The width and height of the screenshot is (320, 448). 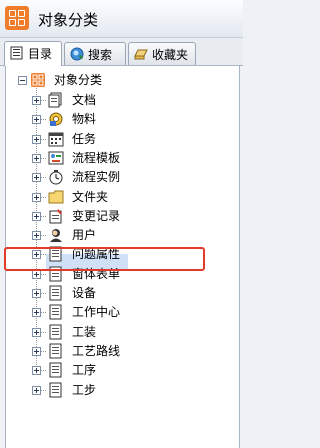 What do you see at coordinates (84, 119) in the screenshot?
I see `tree-item-label: 物料` at bounding box center [84, 119].